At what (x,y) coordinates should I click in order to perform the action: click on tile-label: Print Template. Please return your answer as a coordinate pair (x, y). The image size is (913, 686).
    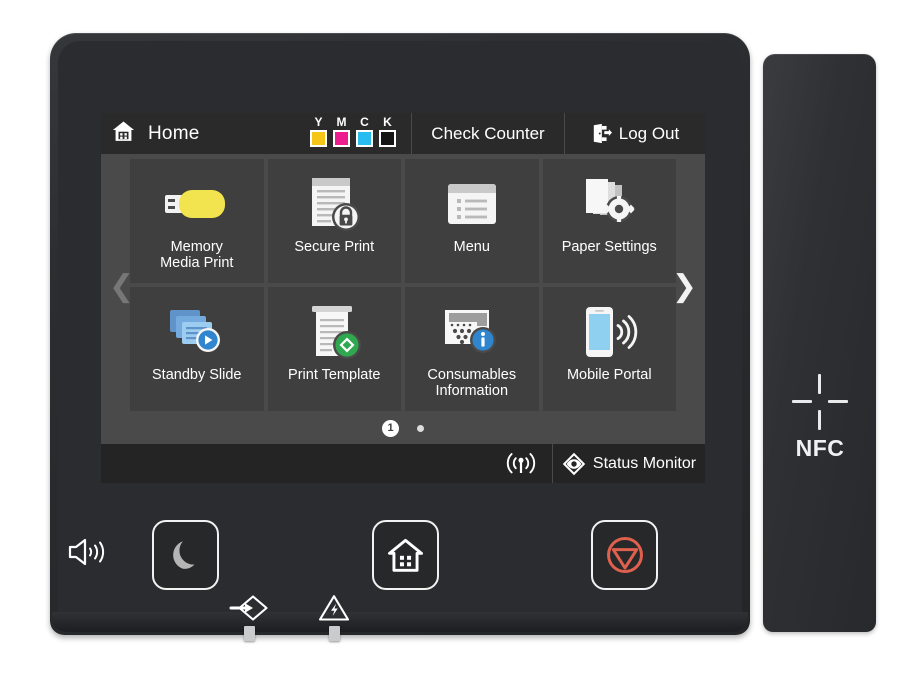
    Looking at the image, I should click on (334, 375).